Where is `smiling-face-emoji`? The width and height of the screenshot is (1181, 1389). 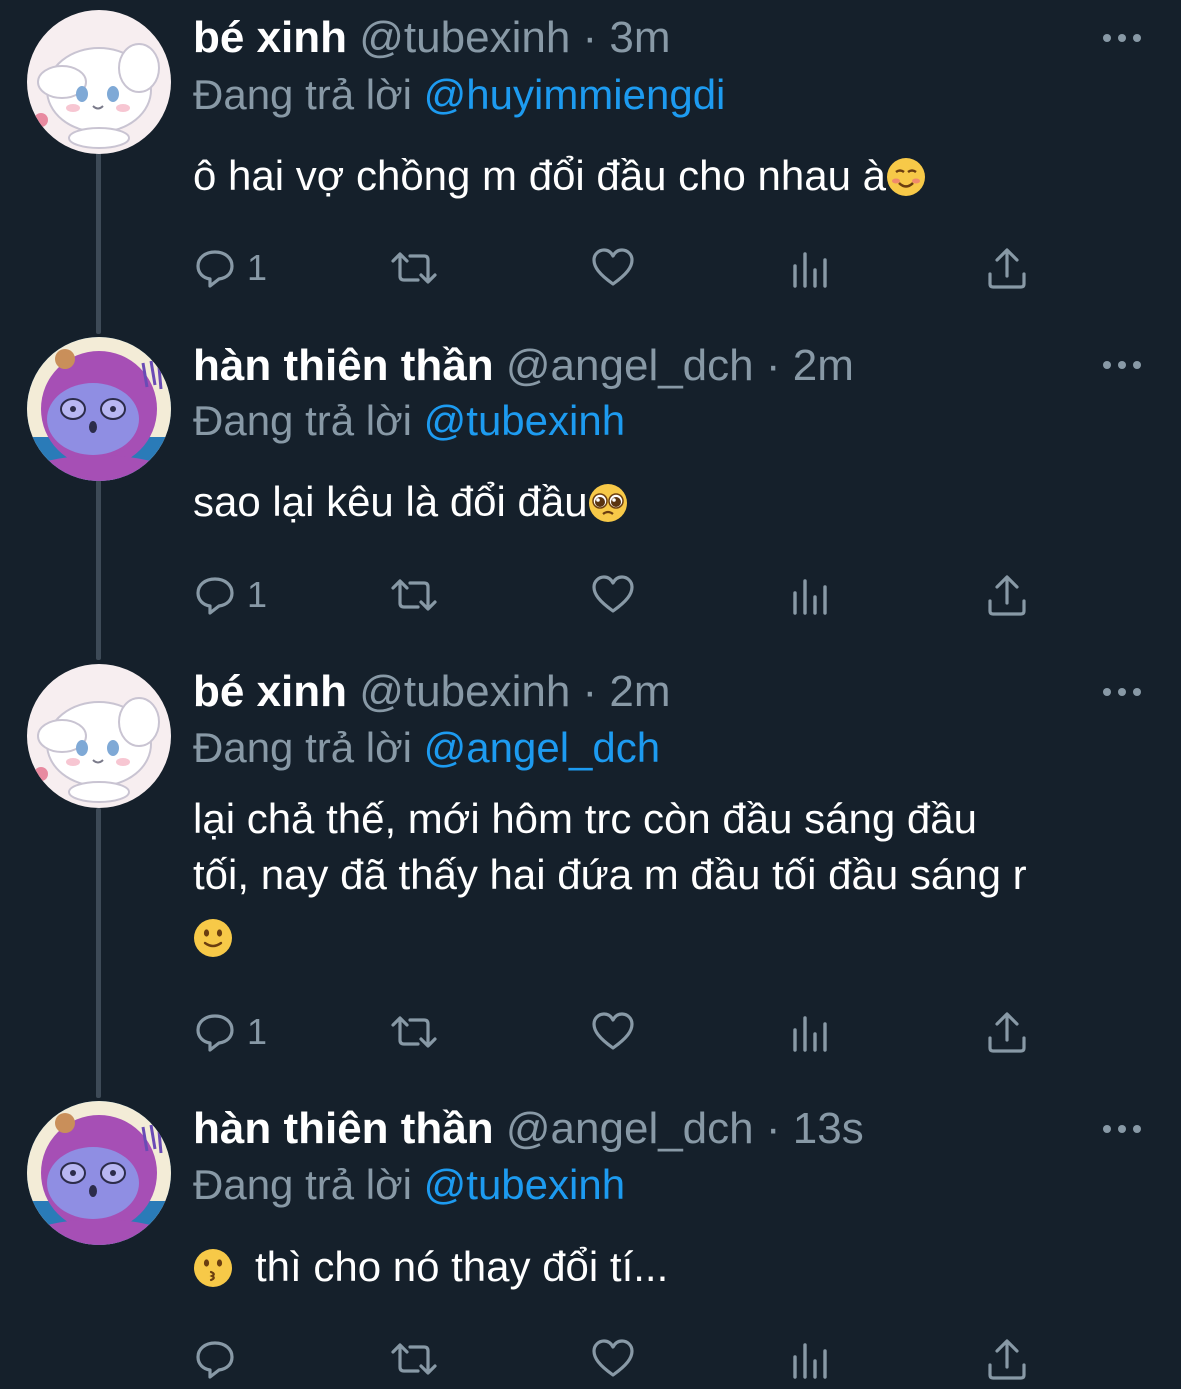 smiling-face-emoji is located at coordinates (906, 177).